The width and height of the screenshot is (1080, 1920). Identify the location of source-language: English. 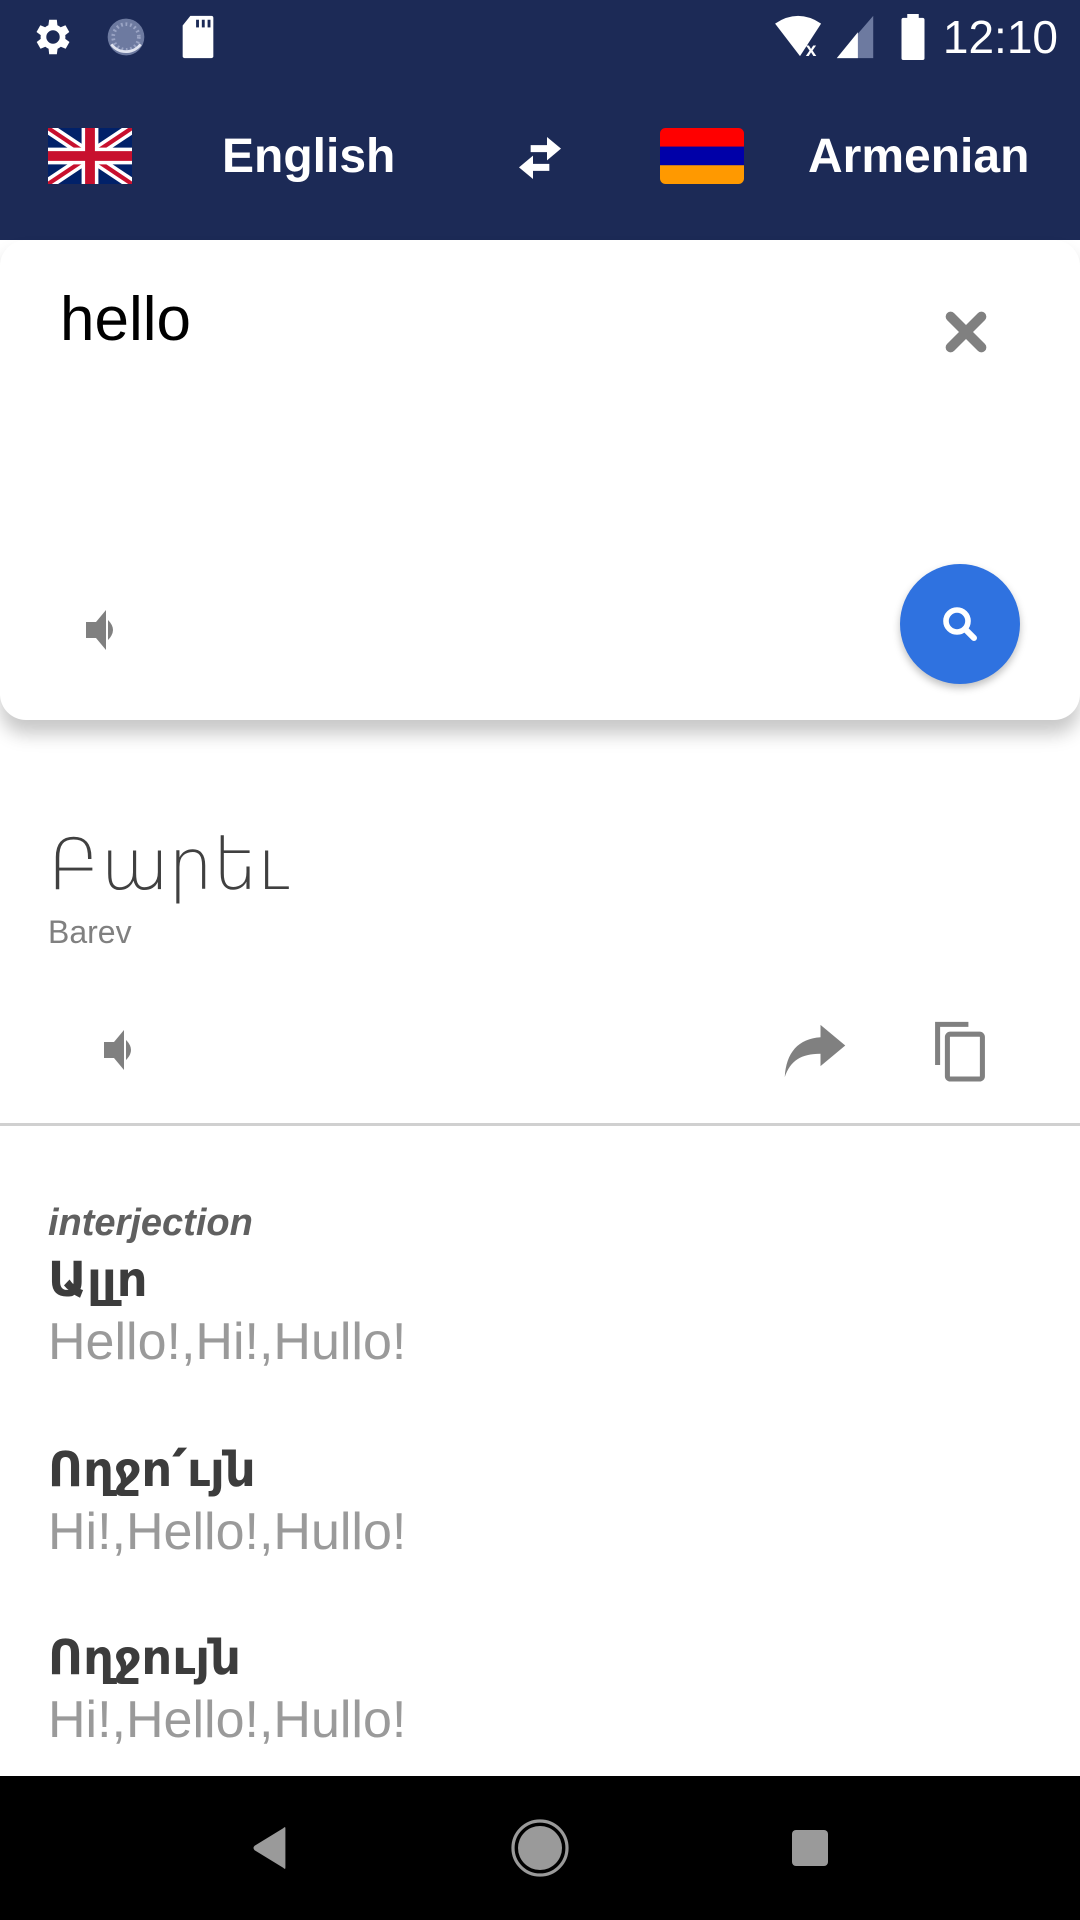
(308, 157).